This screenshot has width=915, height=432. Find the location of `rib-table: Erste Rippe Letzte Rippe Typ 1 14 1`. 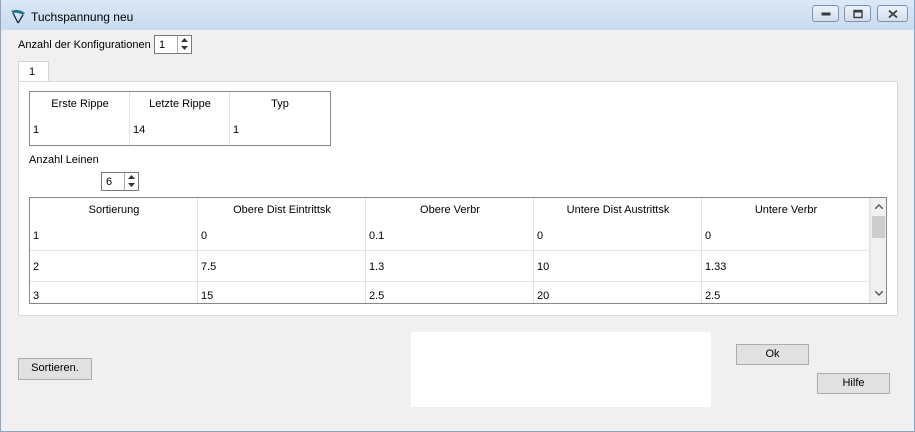

rib-table: Erste Rippe Letzte Rippe Typ 1 14 1 is located at coordinates (180, 118).